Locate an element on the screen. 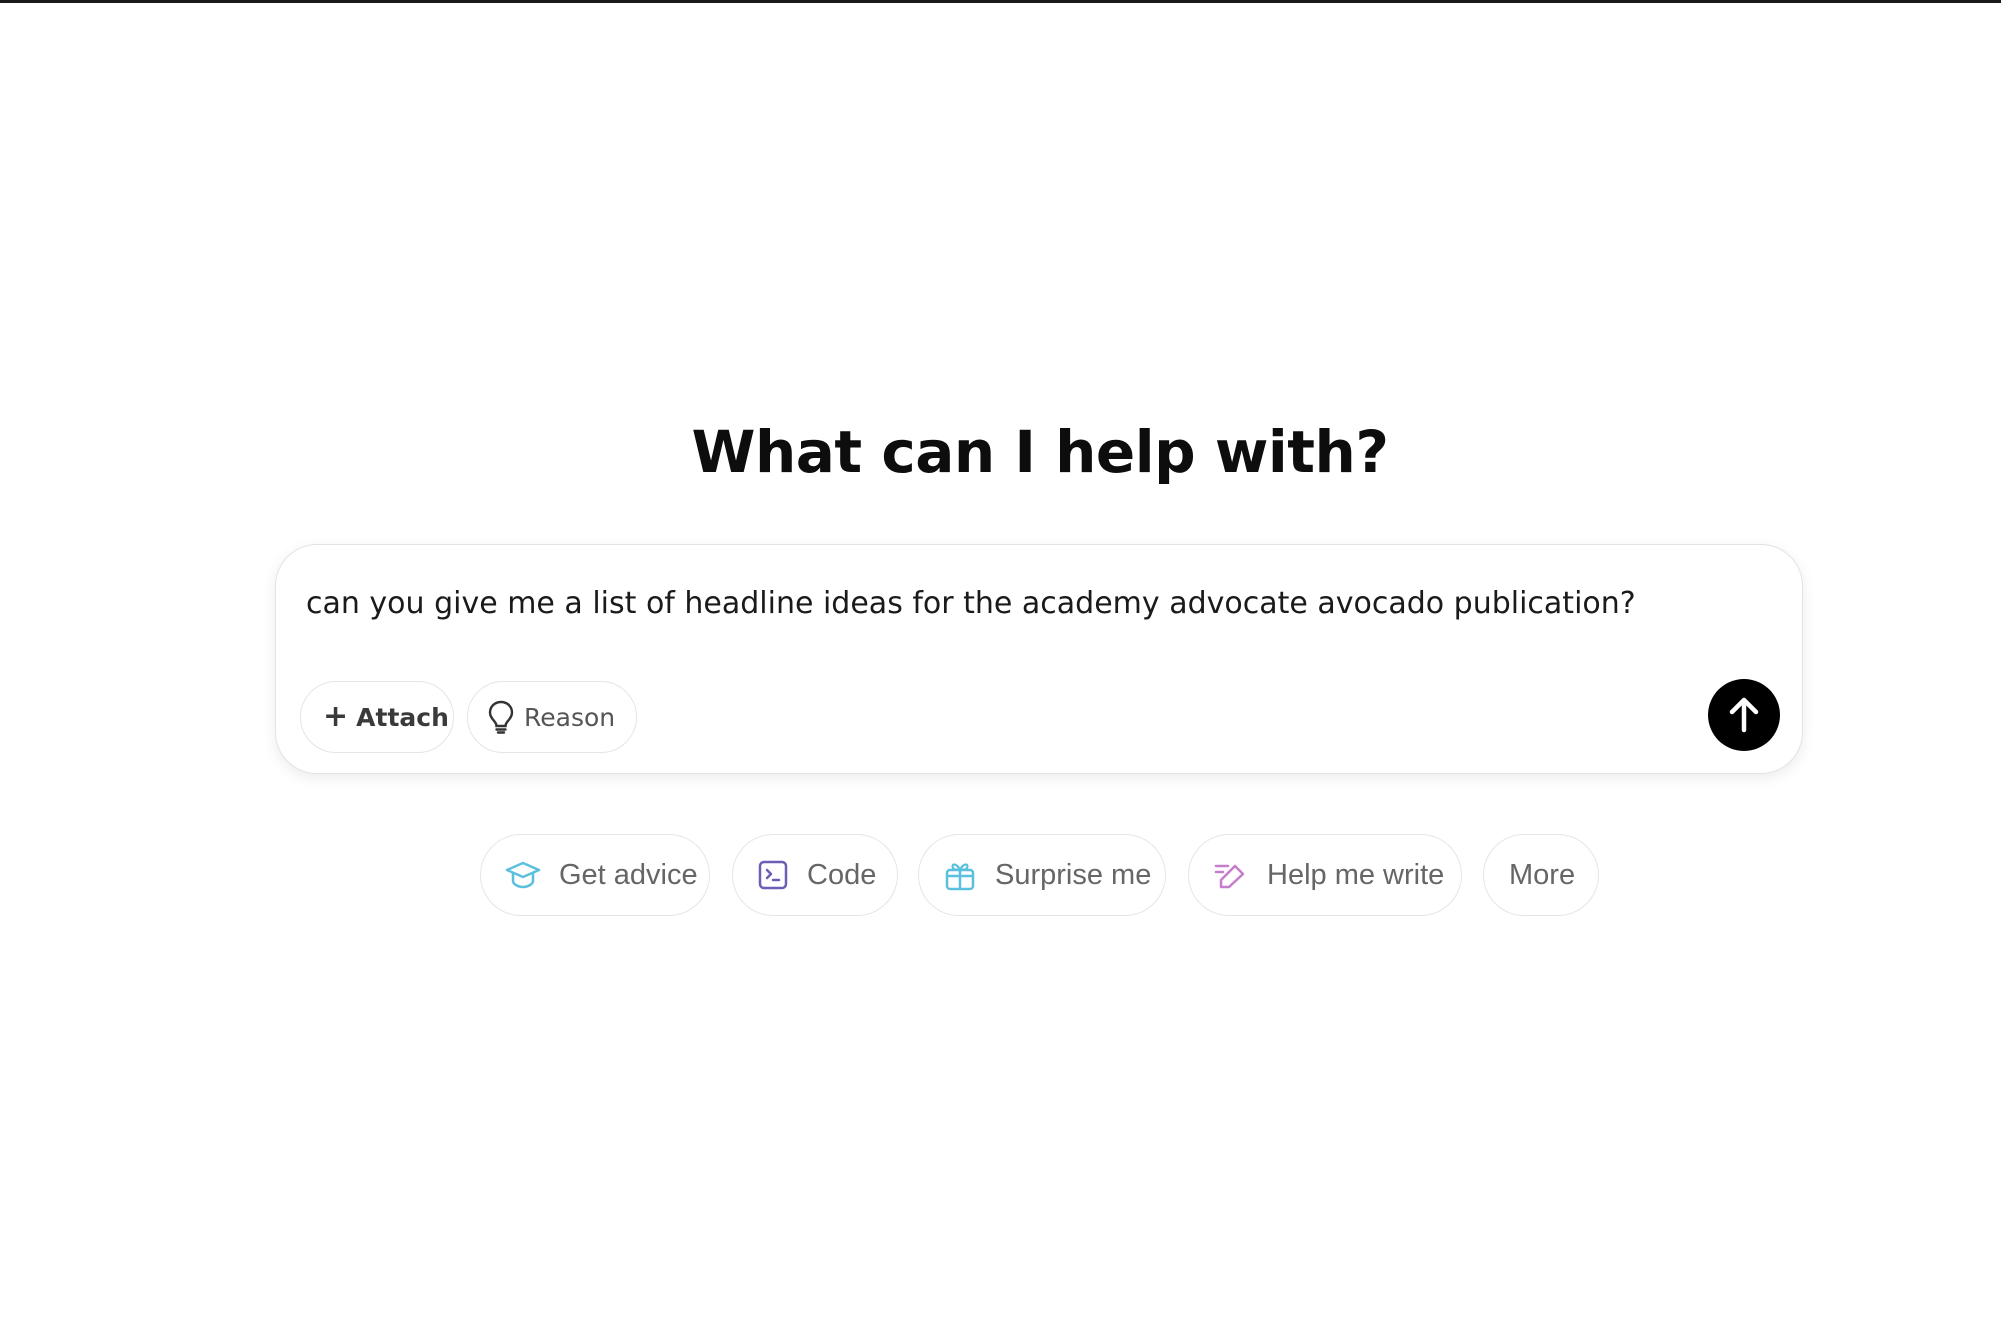 This screenshot has width=2001, height=1334. attach-button: + Attach is located at coordinates (377, 717).